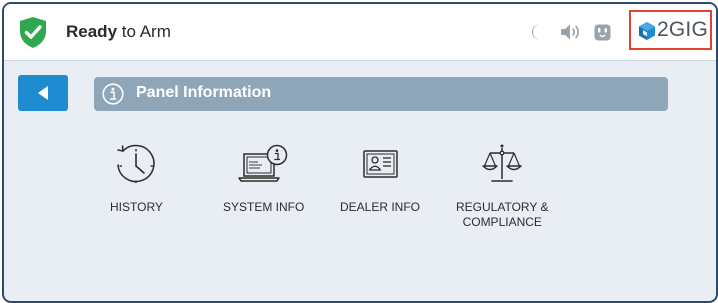 This screenshot has width=718, height=303. What do you see at coordinates (33, 32) in the screenshot?
I see `shield-check-icon` at bounding box center [33, 32].